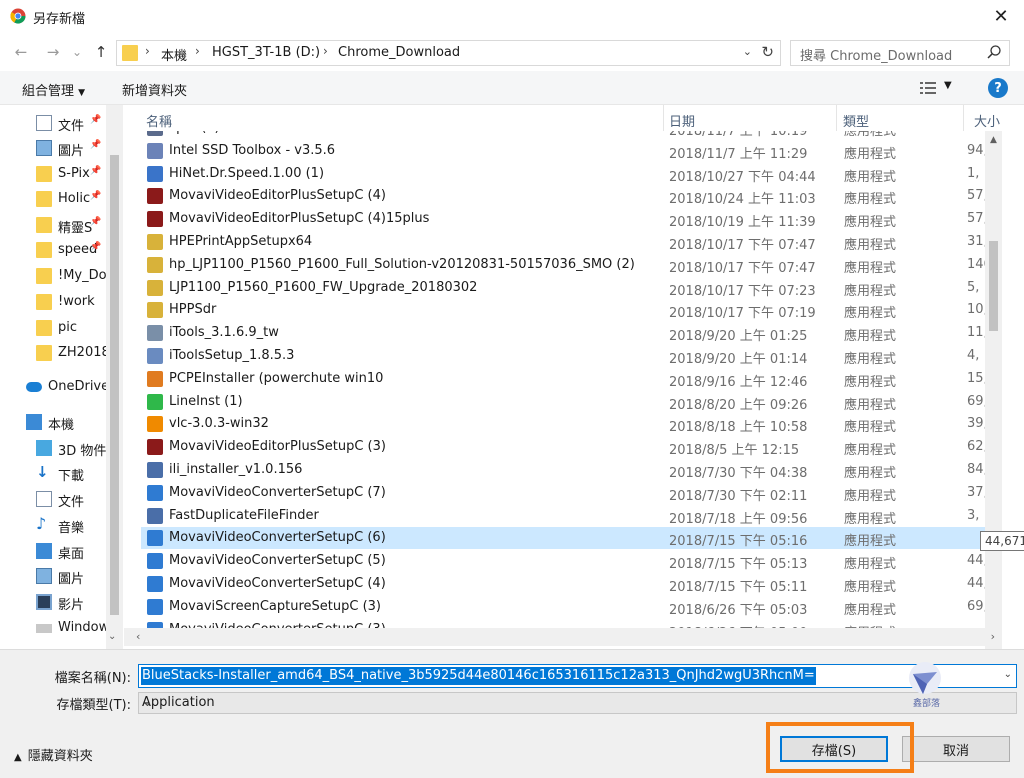 The image size is (1024, 778). What do you see at coordinates (101, 52) in the screenshot?
I see `up-arrow-icon: ↑` at bounding box center [101, 52].